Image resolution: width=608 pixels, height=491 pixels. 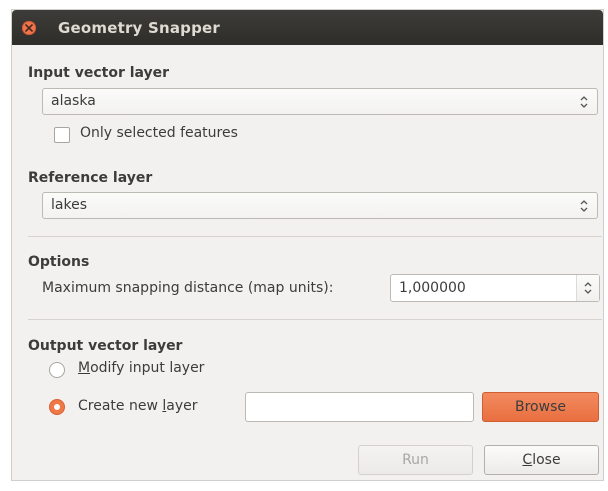 What do you see at coordinates (59, 262) in the screenshot?
I see `options-heading: Options` at bounding box center [59, 262].